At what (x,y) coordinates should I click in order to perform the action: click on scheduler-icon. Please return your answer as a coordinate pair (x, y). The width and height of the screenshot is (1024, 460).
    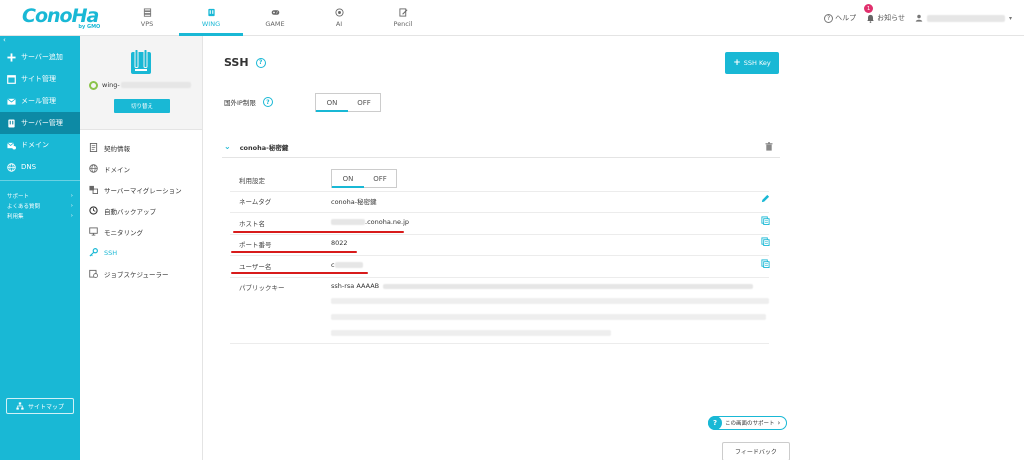
    Looking at the image, I should click on (93, 273).